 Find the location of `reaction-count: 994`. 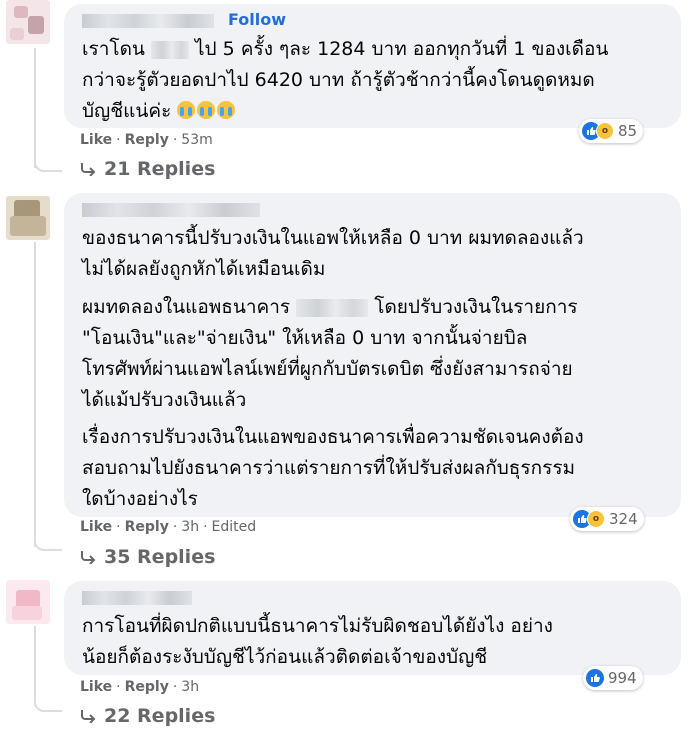

reaction-count: 994 is located at coordinates (622, 678).